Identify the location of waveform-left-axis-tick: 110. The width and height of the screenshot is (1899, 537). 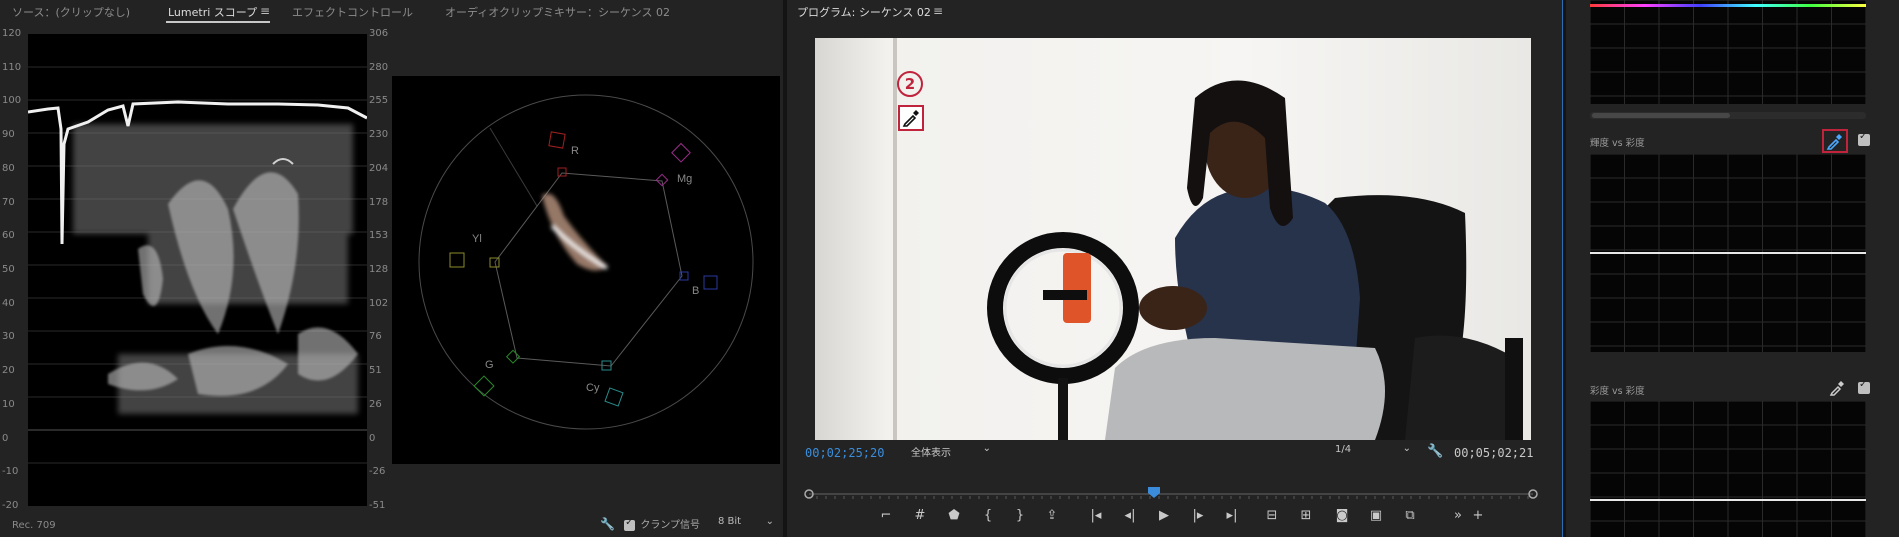
(12, 67).